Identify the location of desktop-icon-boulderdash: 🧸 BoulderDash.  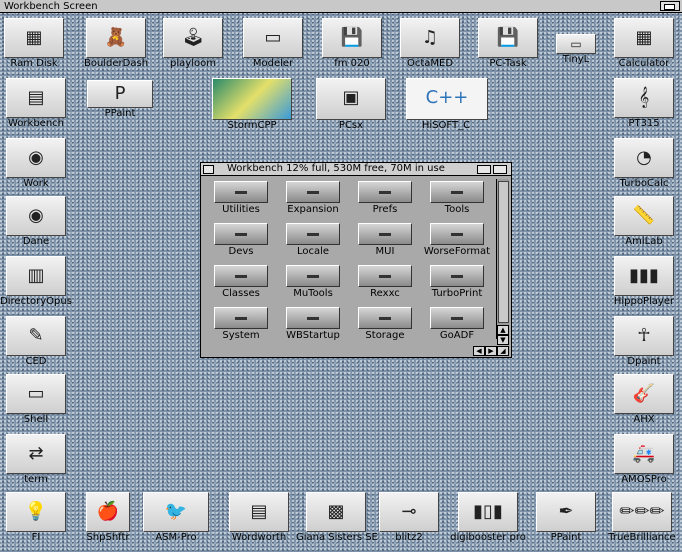
(116, 43).